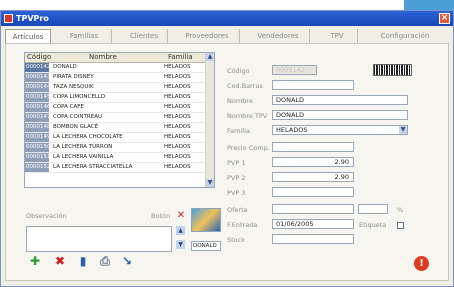 The image size is (454, 287). What do you see at coordinates (236, 240) in the screenshot?
I see `stock-label: Stock` at bounding box center [236, 240].